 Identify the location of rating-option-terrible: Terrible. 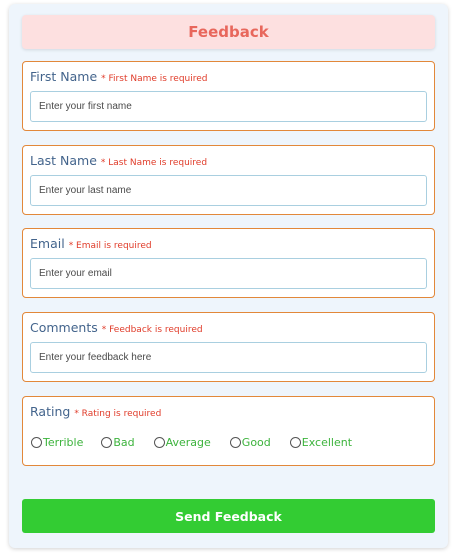
(57, 442).